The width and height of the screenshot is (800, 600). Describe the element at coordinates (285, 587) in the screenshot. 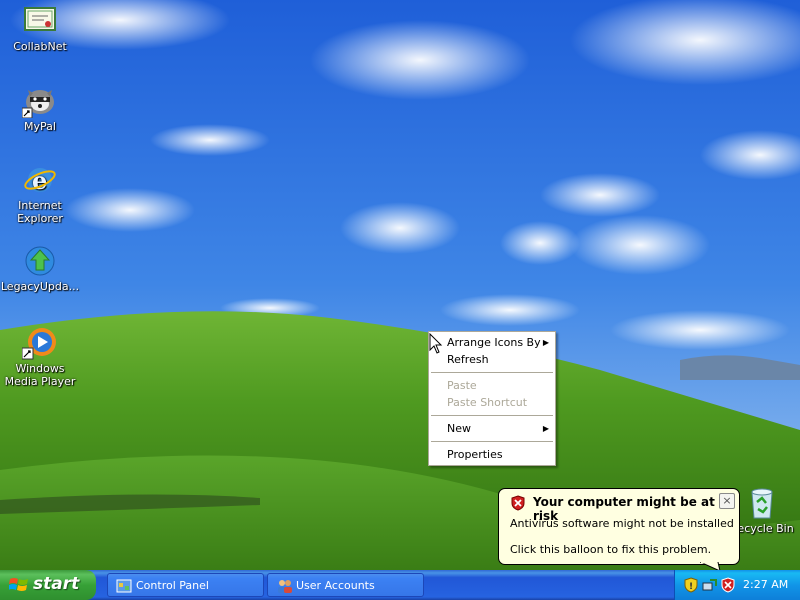

I see `user-accounts-icon` at that location.